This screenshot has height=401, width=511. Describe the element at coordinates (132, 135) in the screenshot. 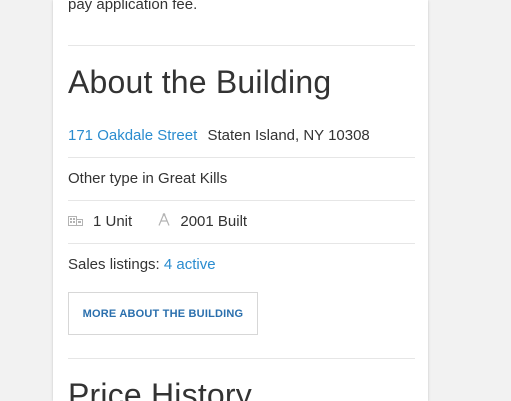

I see `street-link: 171 Oakdale Street` at that location.